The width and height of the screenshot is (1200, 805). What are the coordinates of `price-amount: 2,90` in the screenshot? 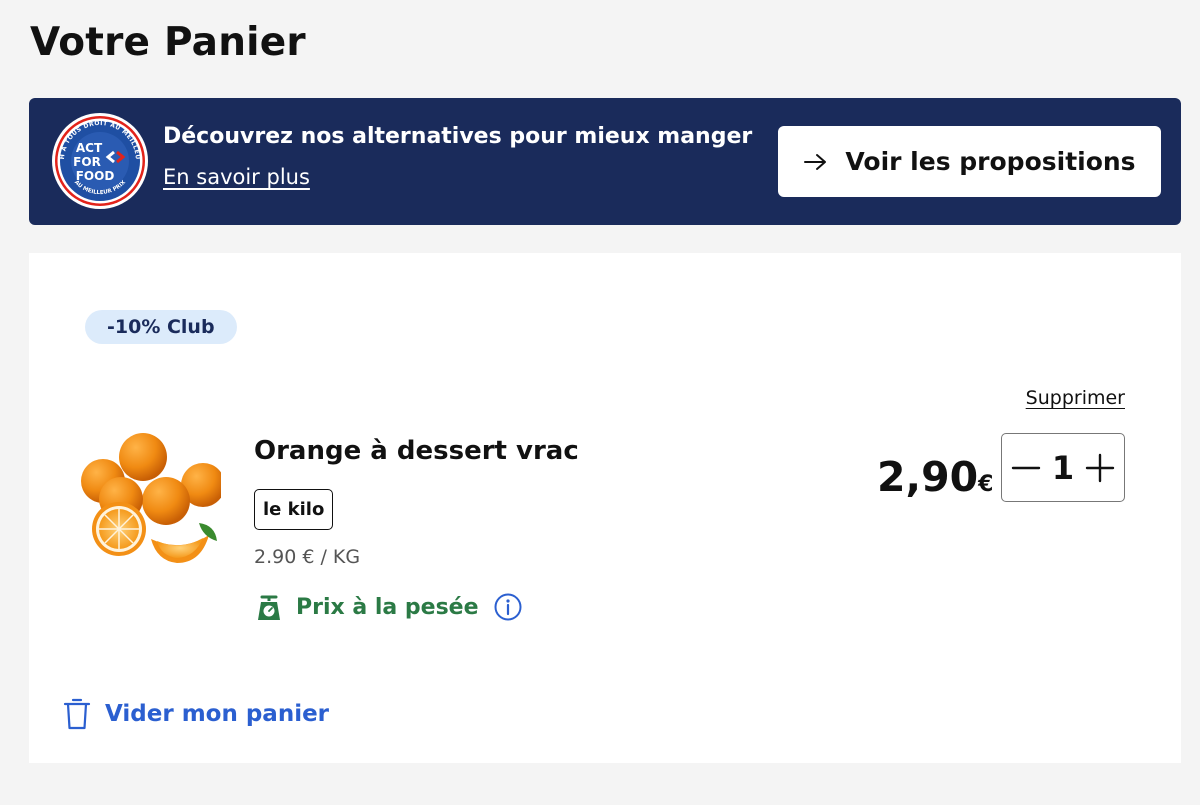 It's located at (928, 477).